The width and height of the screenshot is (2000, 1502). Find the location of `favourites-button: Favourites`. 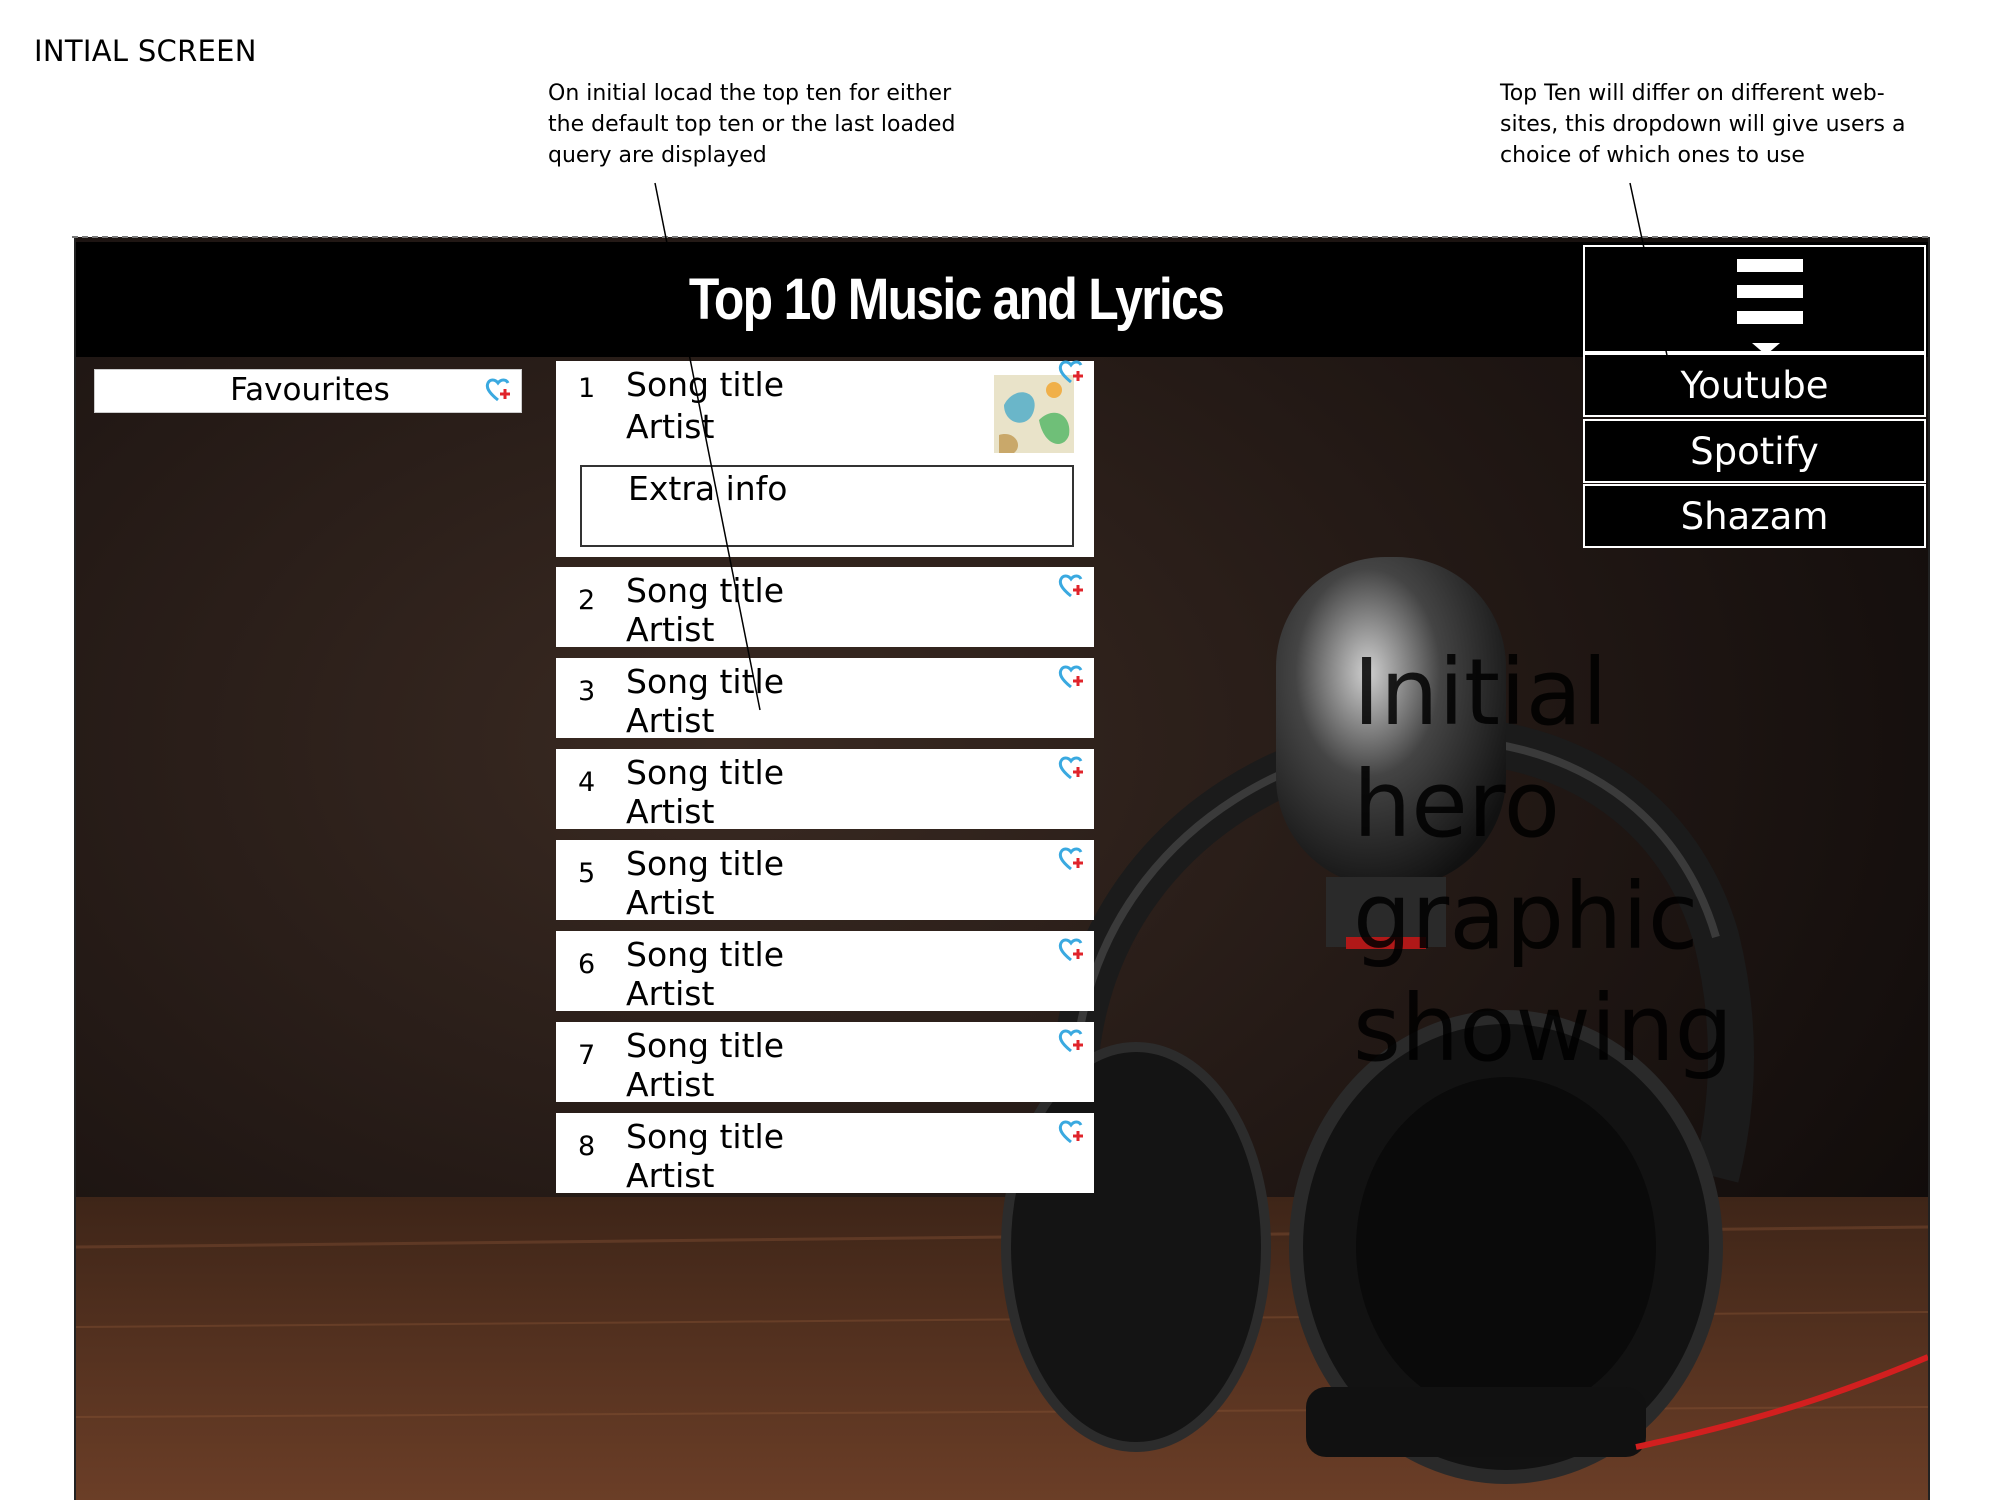

favourites-button: Favourites is located at coordinates (308, 391).